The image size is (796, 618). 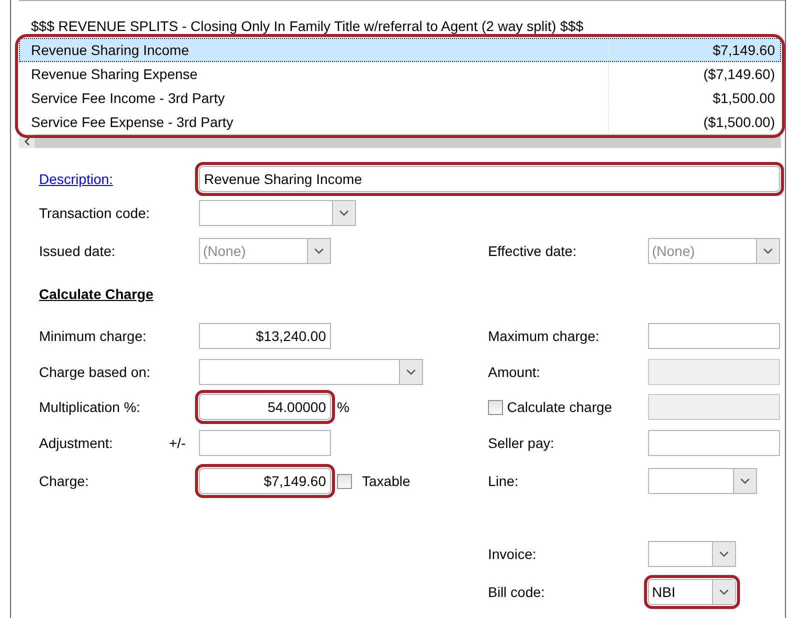 What do you see at coordinates (178, 443) in the screenshot?
I see `plus-minus-label: +/-` at bounding box center [178, 443].